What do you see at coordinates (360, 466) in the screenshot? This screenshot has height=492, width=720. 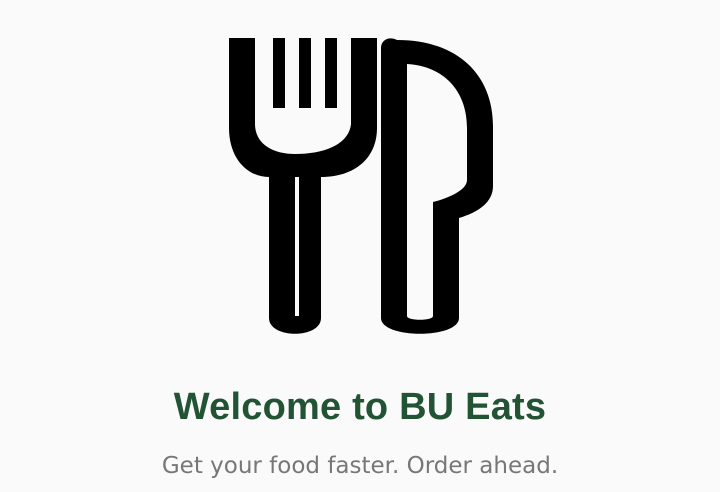 I see `welcome-subtitle: Get your food faster. Order ahead.` at bounding box center [360, 466].